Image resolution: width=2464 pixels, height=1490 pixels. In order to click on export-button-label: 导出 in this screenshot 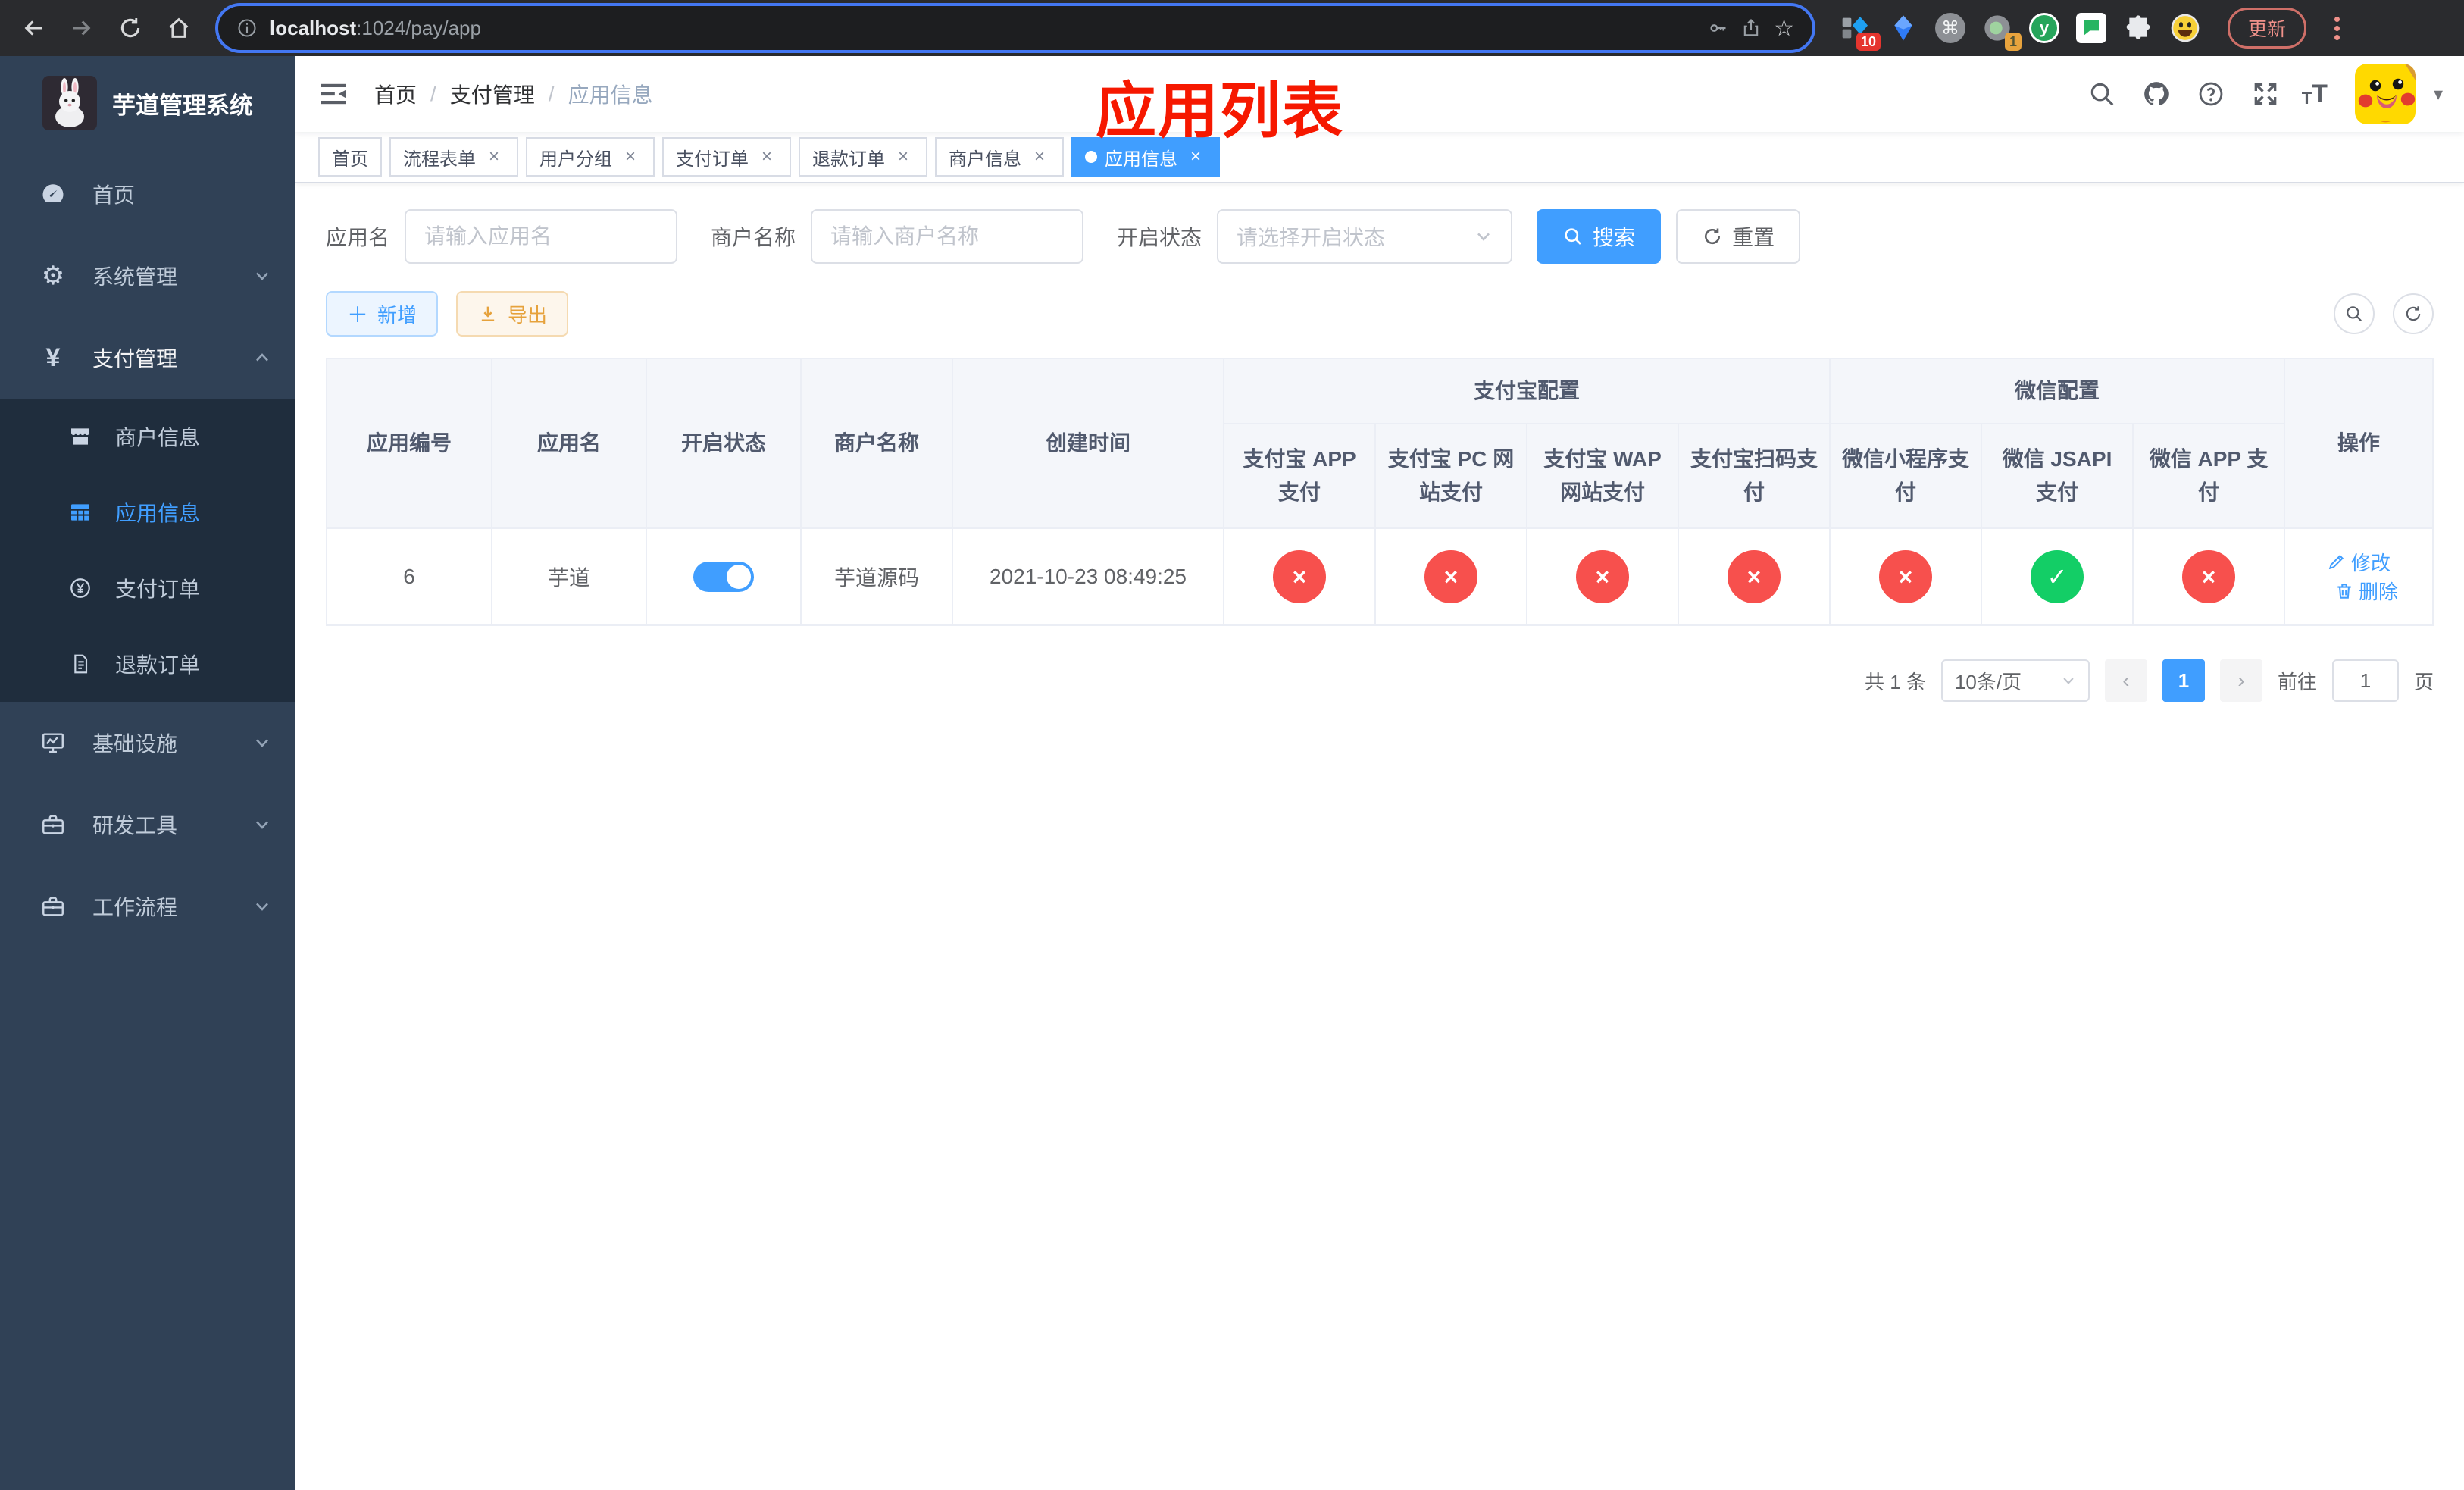, I will do `click(528, 315)`.